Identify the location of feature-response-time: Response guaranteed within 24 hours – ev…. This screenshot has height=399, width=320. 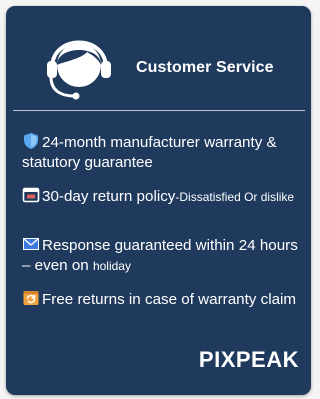
(166, 262).